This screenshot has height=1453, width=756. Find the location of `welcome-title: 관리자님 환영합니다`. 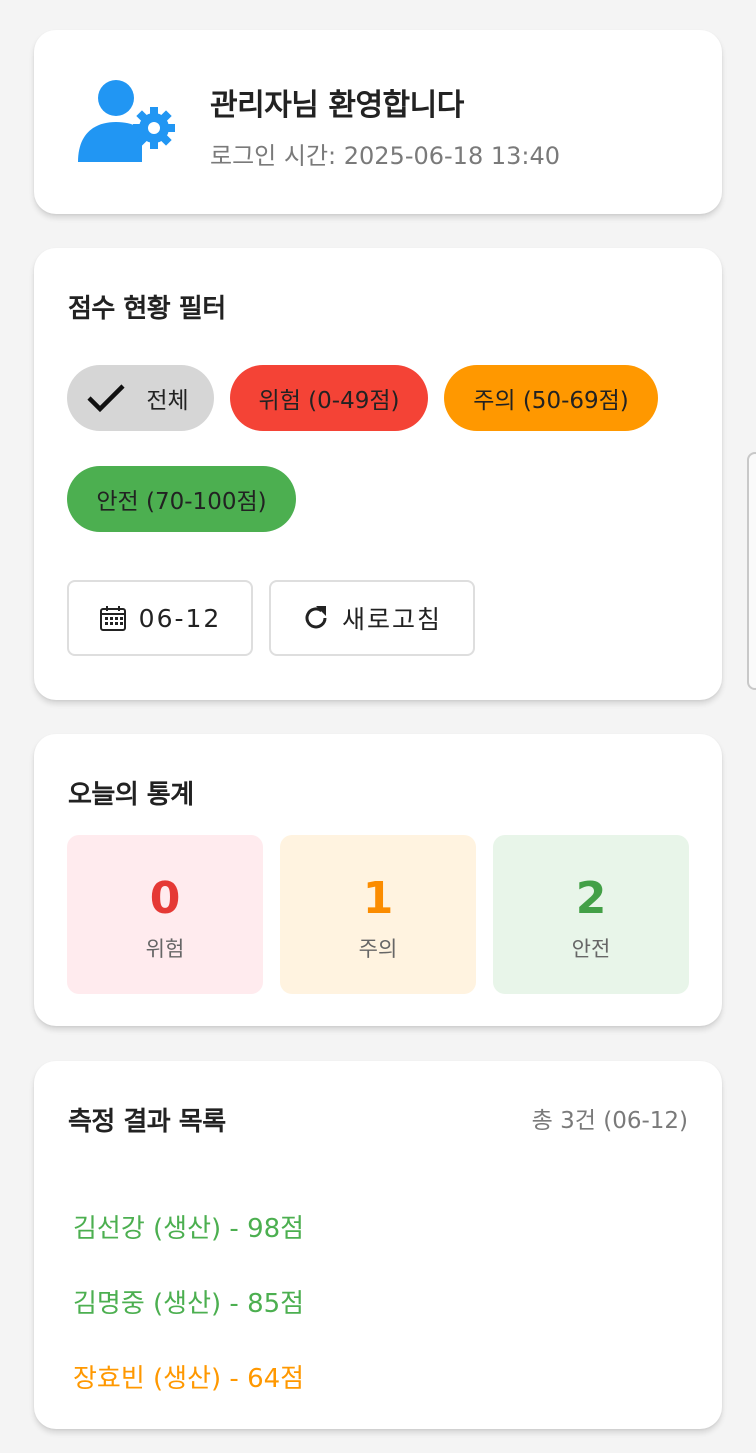

welcome-title: 관리자님 환영합니다 is located at coordinates (337, 105).